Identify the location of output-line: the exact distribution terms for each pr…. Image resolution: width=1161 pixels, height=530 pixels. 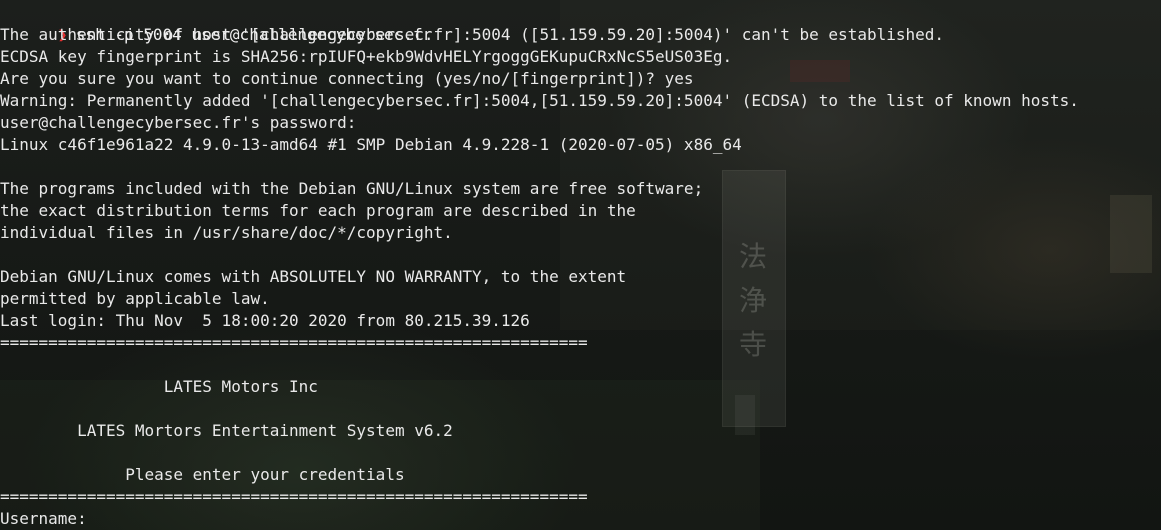
(318, 210).